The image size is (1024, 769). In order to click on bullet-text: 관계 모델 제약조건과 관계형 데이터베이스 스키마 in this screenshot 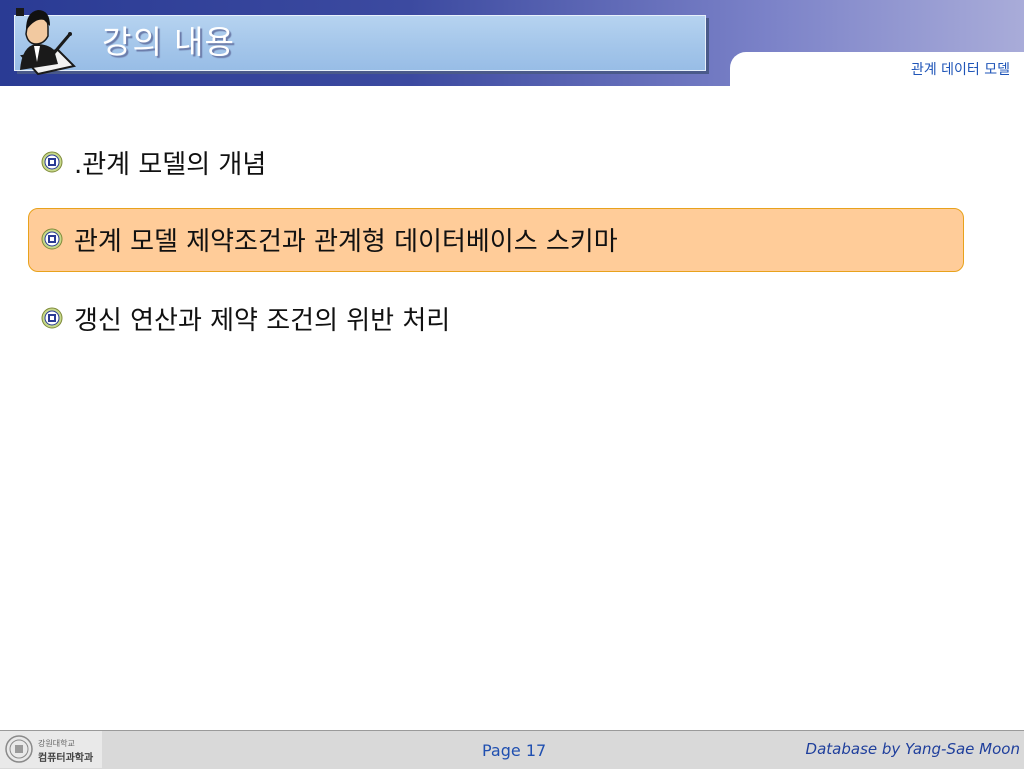, I will do `click(346, 241)`.